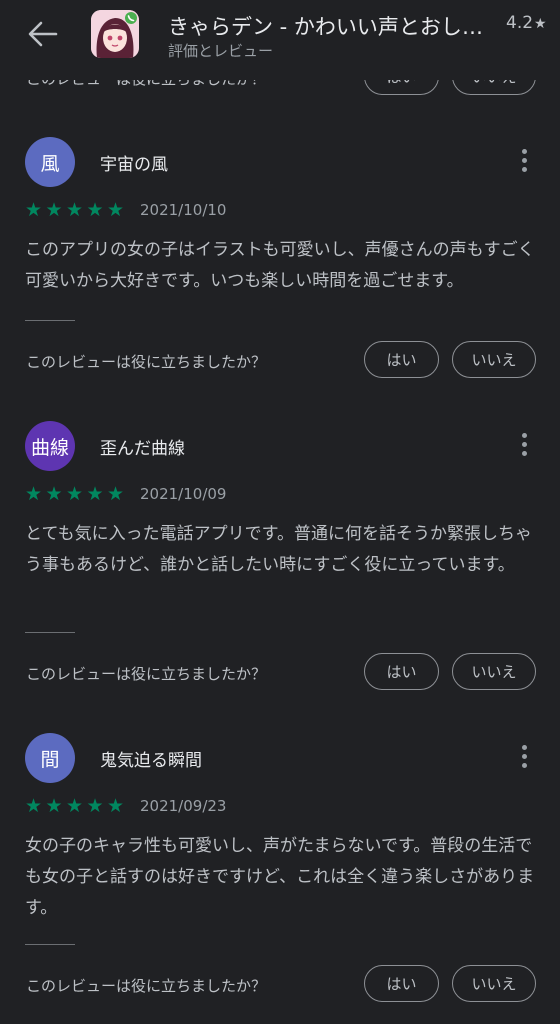 The image size is (560, 1024). Describe the element at coordinates (221, 51) in the screenshot. I see `page-subtitle: 評価とレビュー` at that location.